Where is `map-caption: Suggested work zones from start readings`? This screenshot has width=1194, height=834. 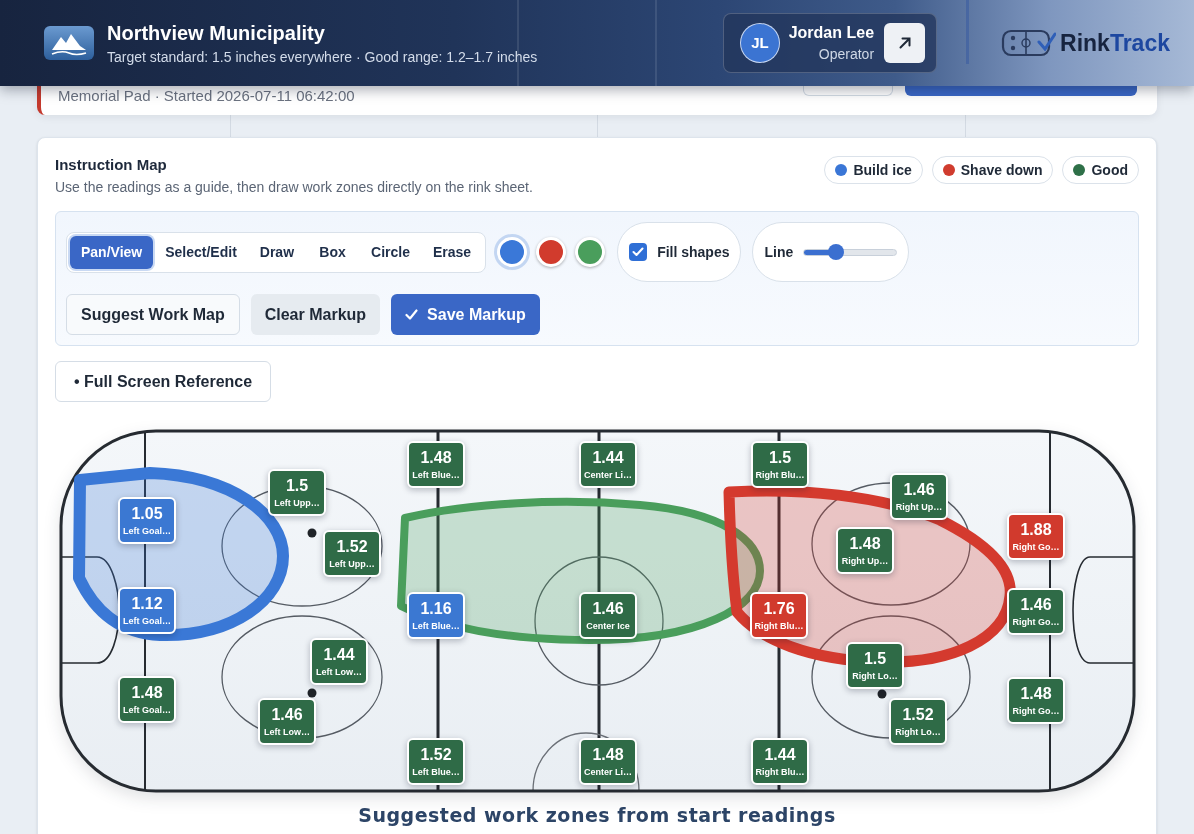
map-caption: Suggested work zones from start readings is located at coordinates (597, 815).